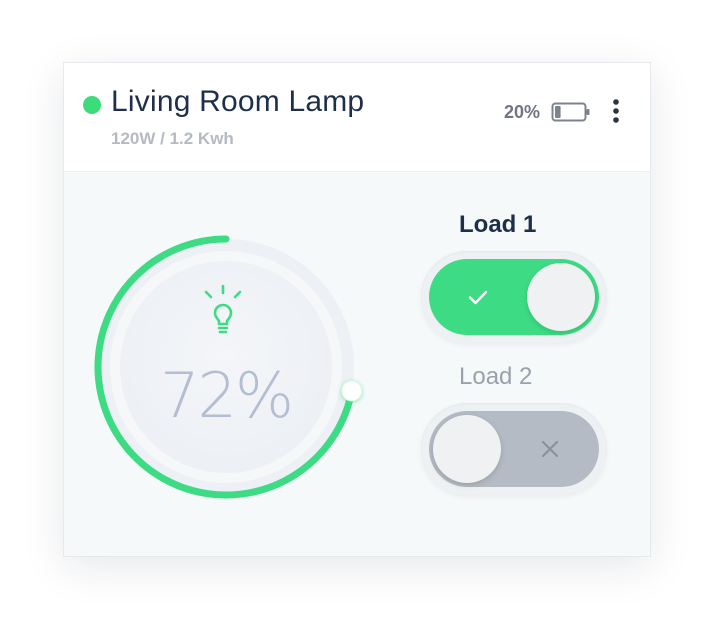 The image size is (712, 618). What do you see at coordinates (616, 111) in the screenshot?
I see `more-vertical-icon` at bounding box center [616, 111].